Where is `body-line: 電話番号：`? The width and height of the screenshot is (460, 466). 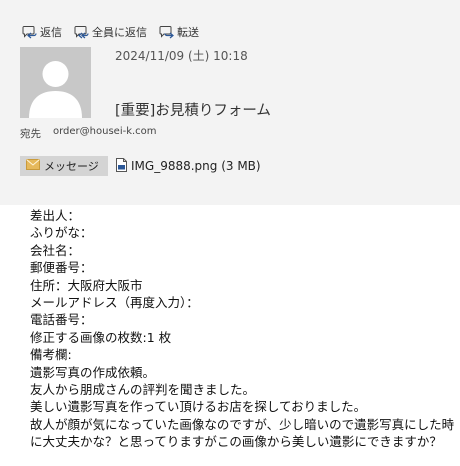 body-line: 電話番号： is located at coordinates (61, 320).